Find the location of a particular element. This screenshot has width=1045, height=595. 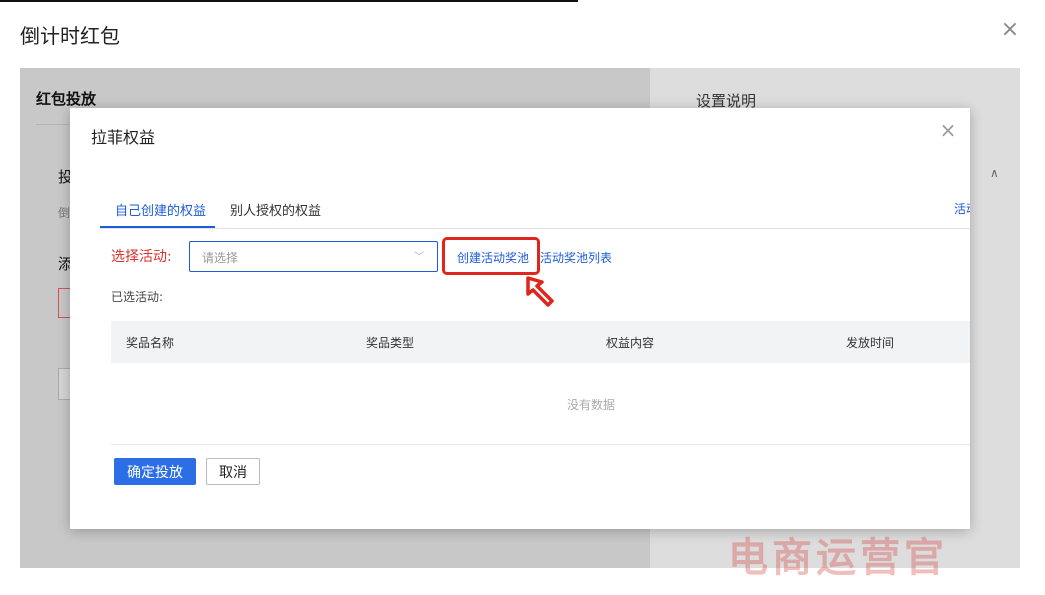

empty-state-text: 没有数据 is located at coordinates (591, 405).